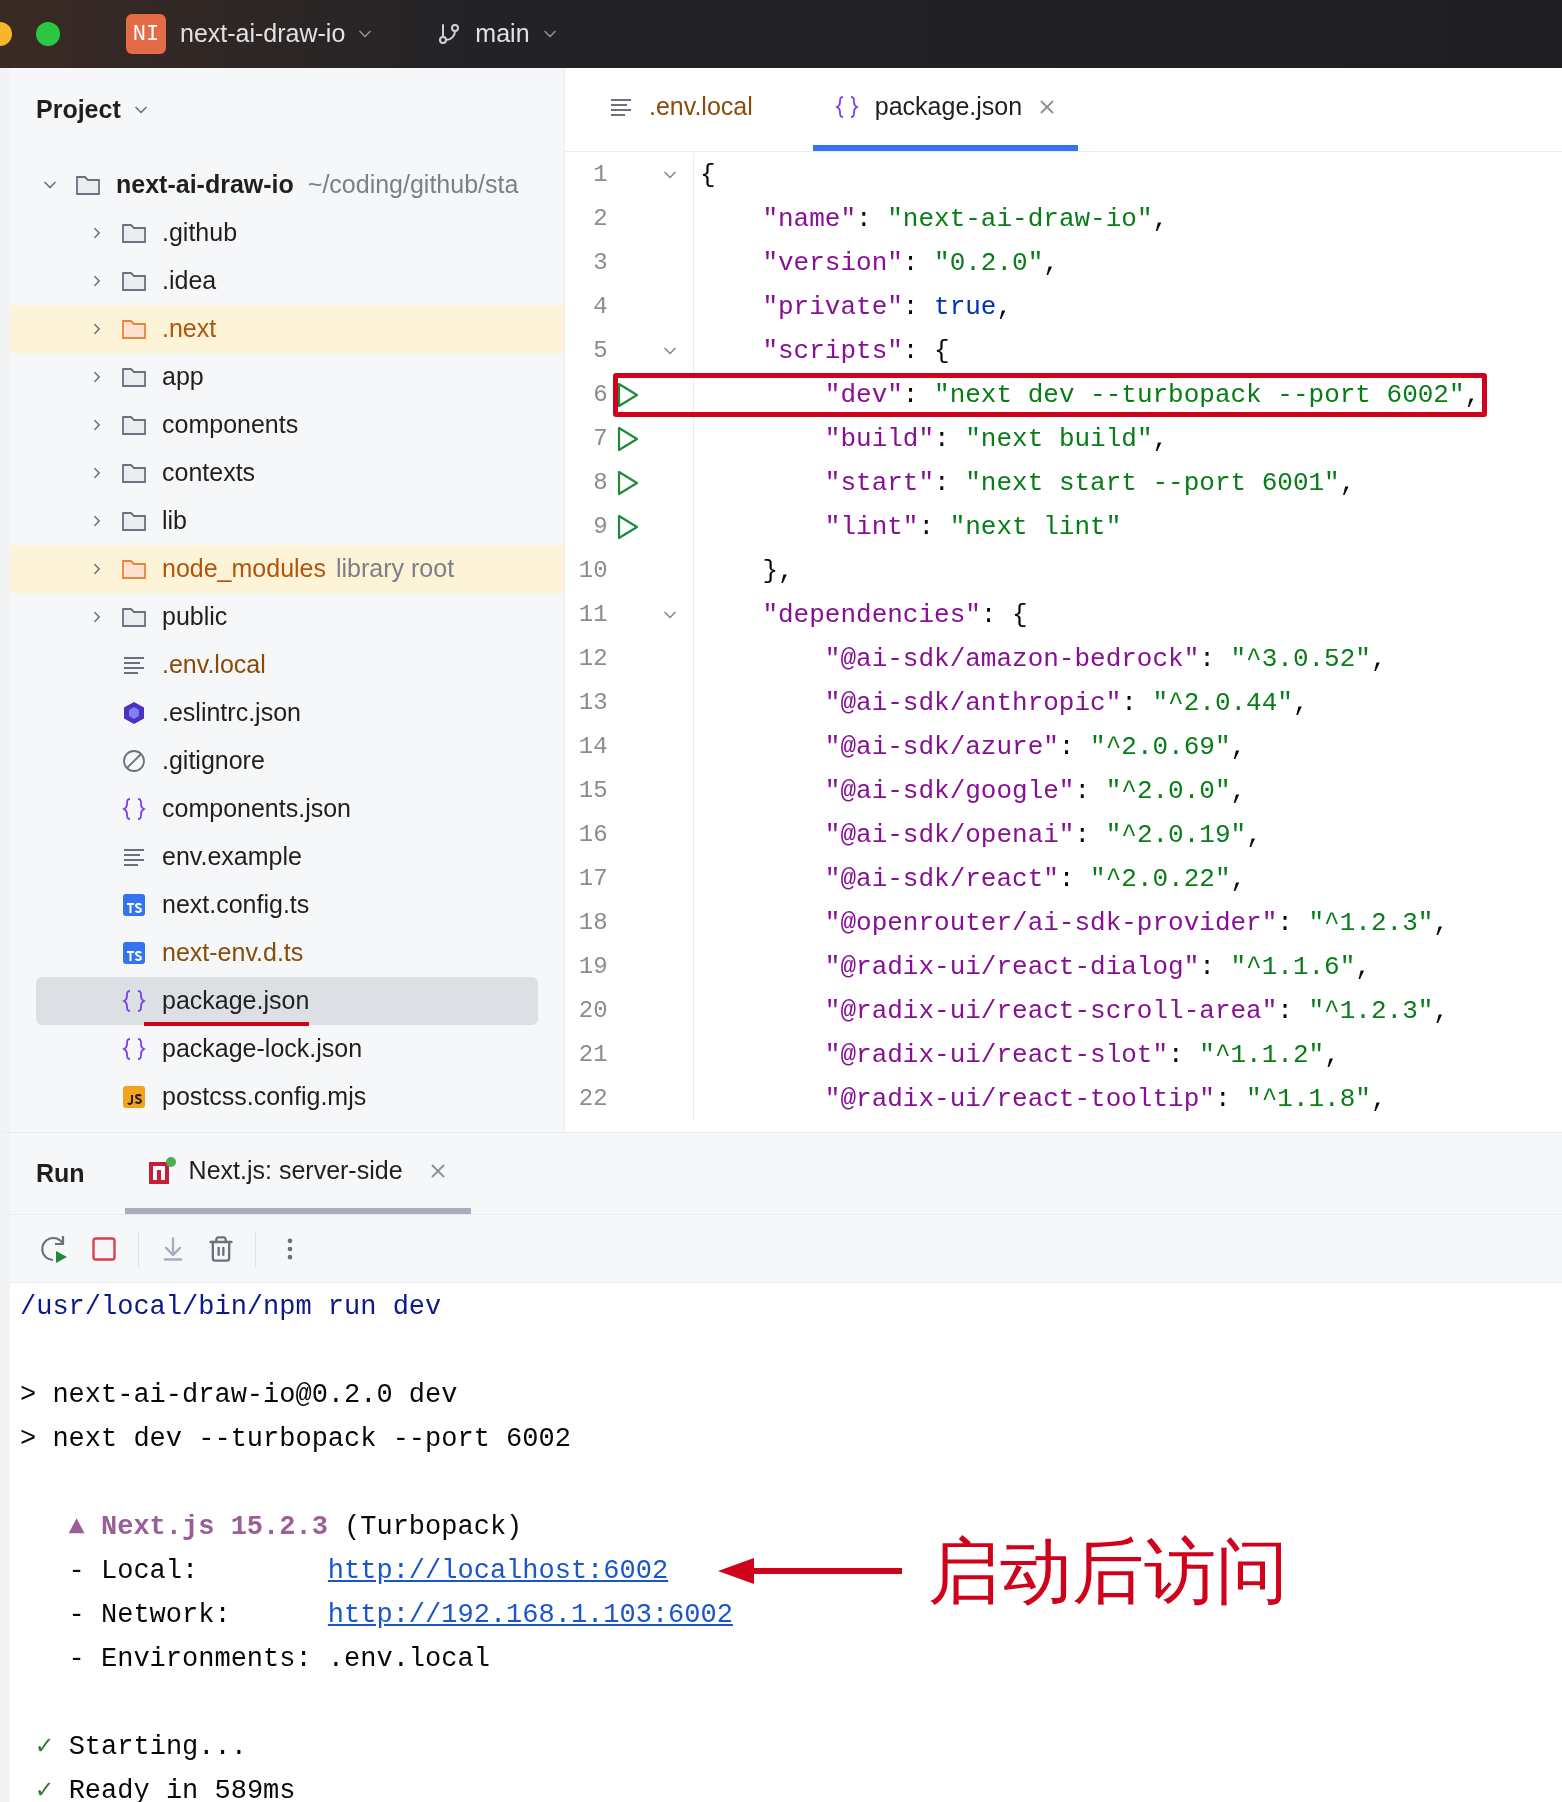  What do you see at coordinates (449, 34) in the screenshot?
I see `branch-icon` at bounding box center [449, 34].